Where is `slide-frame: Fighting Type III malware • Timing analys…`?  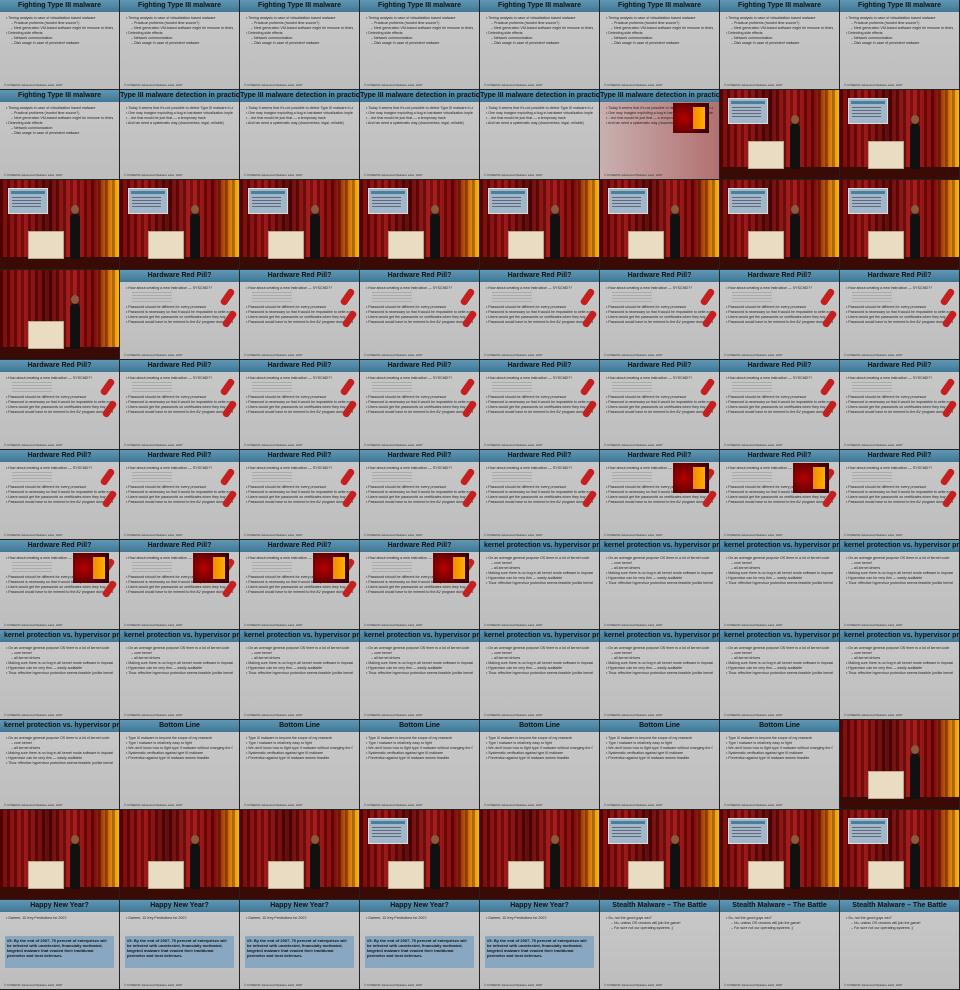 slide-frame: Fighting Type III malware • Timing analys… is located at coordinates (660, 45).